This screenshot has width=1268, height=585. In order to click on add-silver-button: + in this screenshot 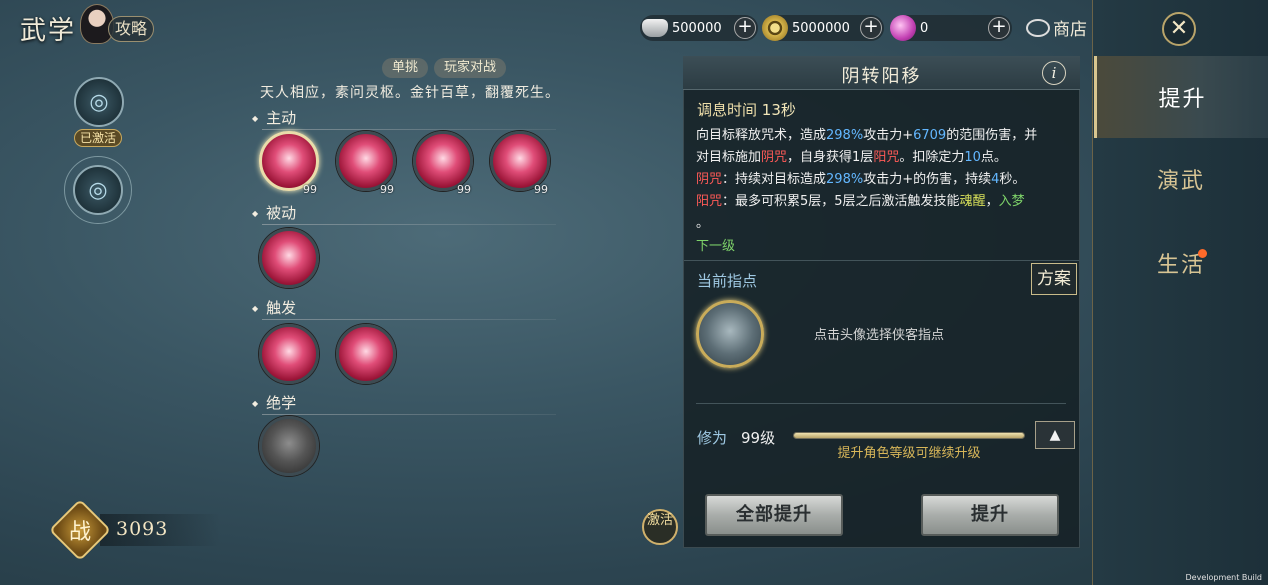, I will do `click(745, 28)`.